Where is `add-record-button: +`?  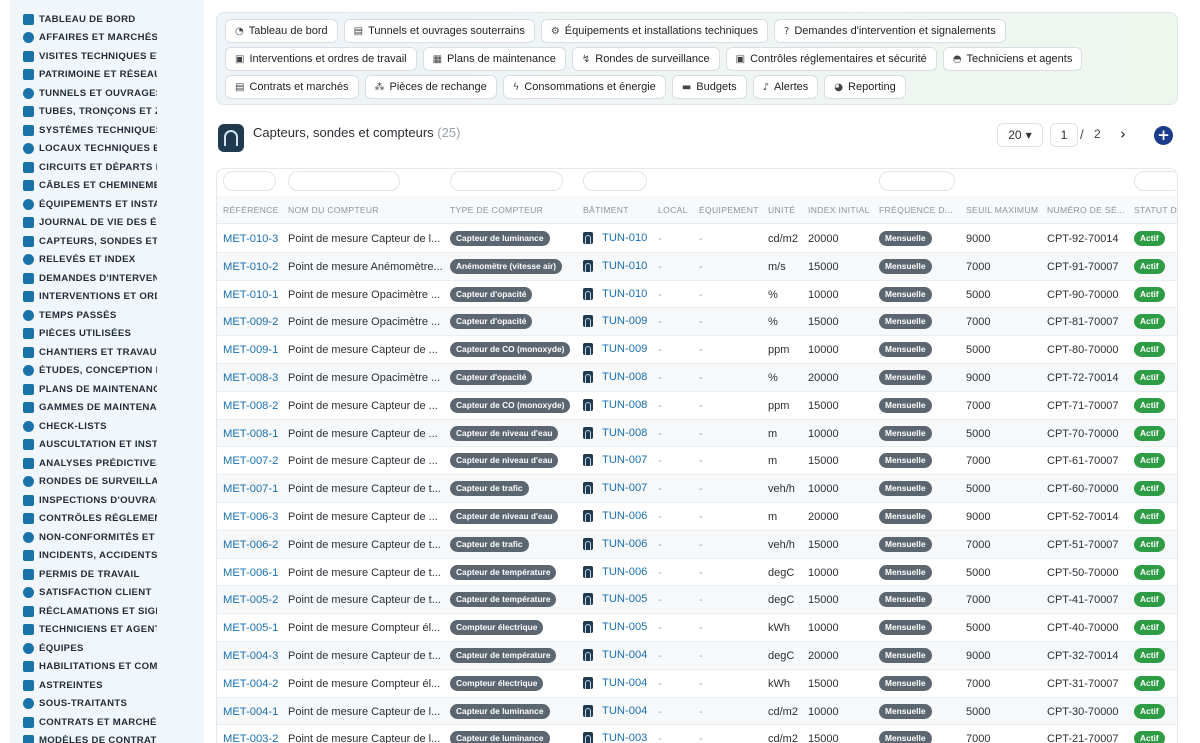 add-record-button: + is located at coordinates (1163, 135).